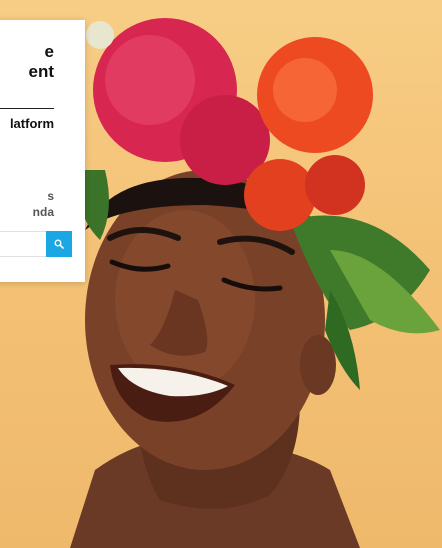 The width and height of the screenshot is (442, 548). Describe the element at coordinates (31, 123) in the screenshot. I see `card-subtitle: latform` at that location.